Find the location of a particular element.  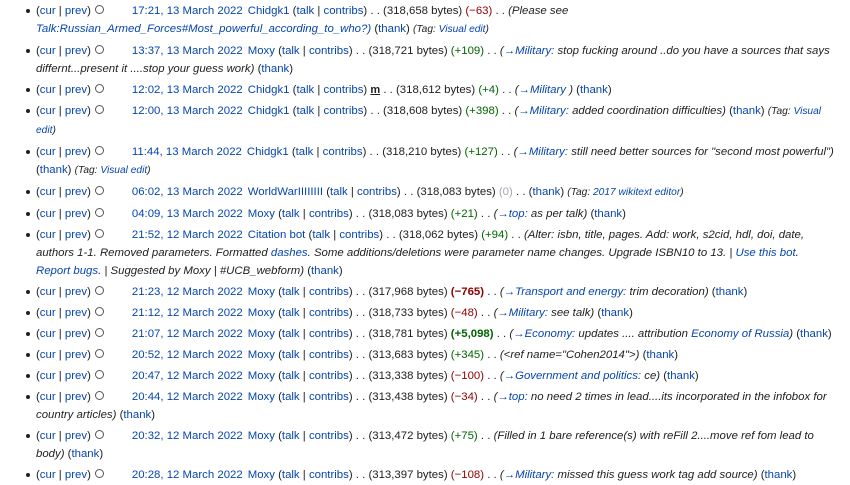

user-link: Citation bot is located at coordinates (277, 235).